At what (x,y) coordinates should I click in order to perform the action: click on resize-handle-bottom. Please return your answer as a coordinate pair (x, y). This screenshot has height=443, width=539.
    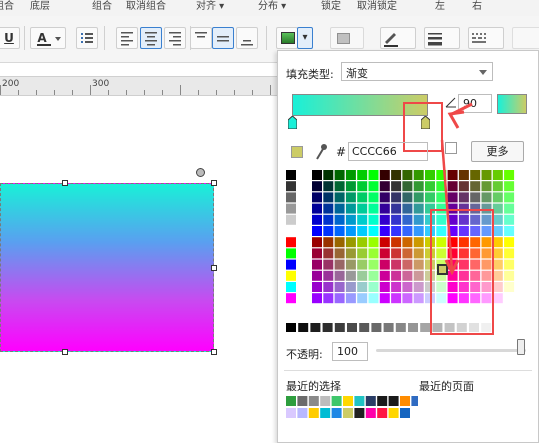
    Looking at the image, I should click on (65, 352).